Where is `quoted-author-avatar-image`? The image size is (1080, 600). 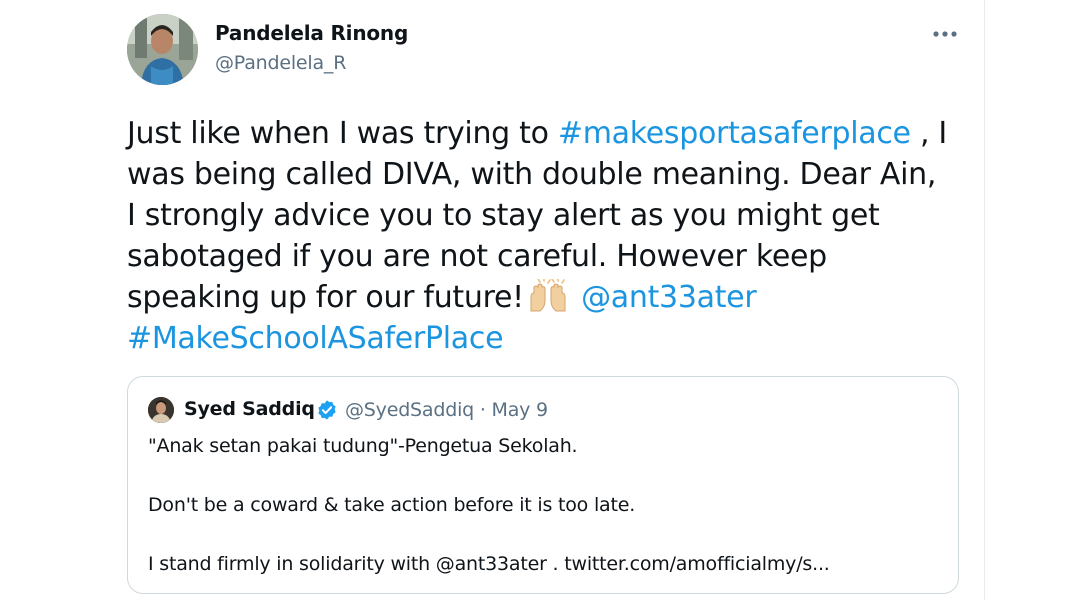 quoted-author-avatar-image is located at coordinates (161, 410).